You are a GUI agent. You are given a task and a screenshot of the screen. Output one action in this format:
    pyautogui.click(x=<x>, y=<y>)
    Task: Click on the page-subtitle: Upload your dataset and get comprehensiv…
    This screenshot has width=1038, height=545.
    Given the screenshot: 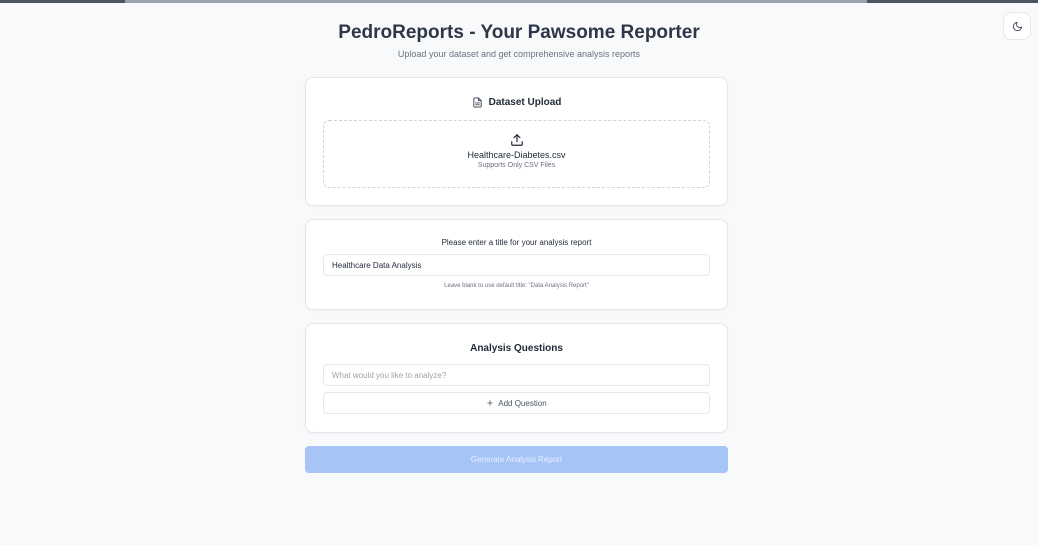 What is the action you would take?
    pyautogui.click(x=519, y=54)
    